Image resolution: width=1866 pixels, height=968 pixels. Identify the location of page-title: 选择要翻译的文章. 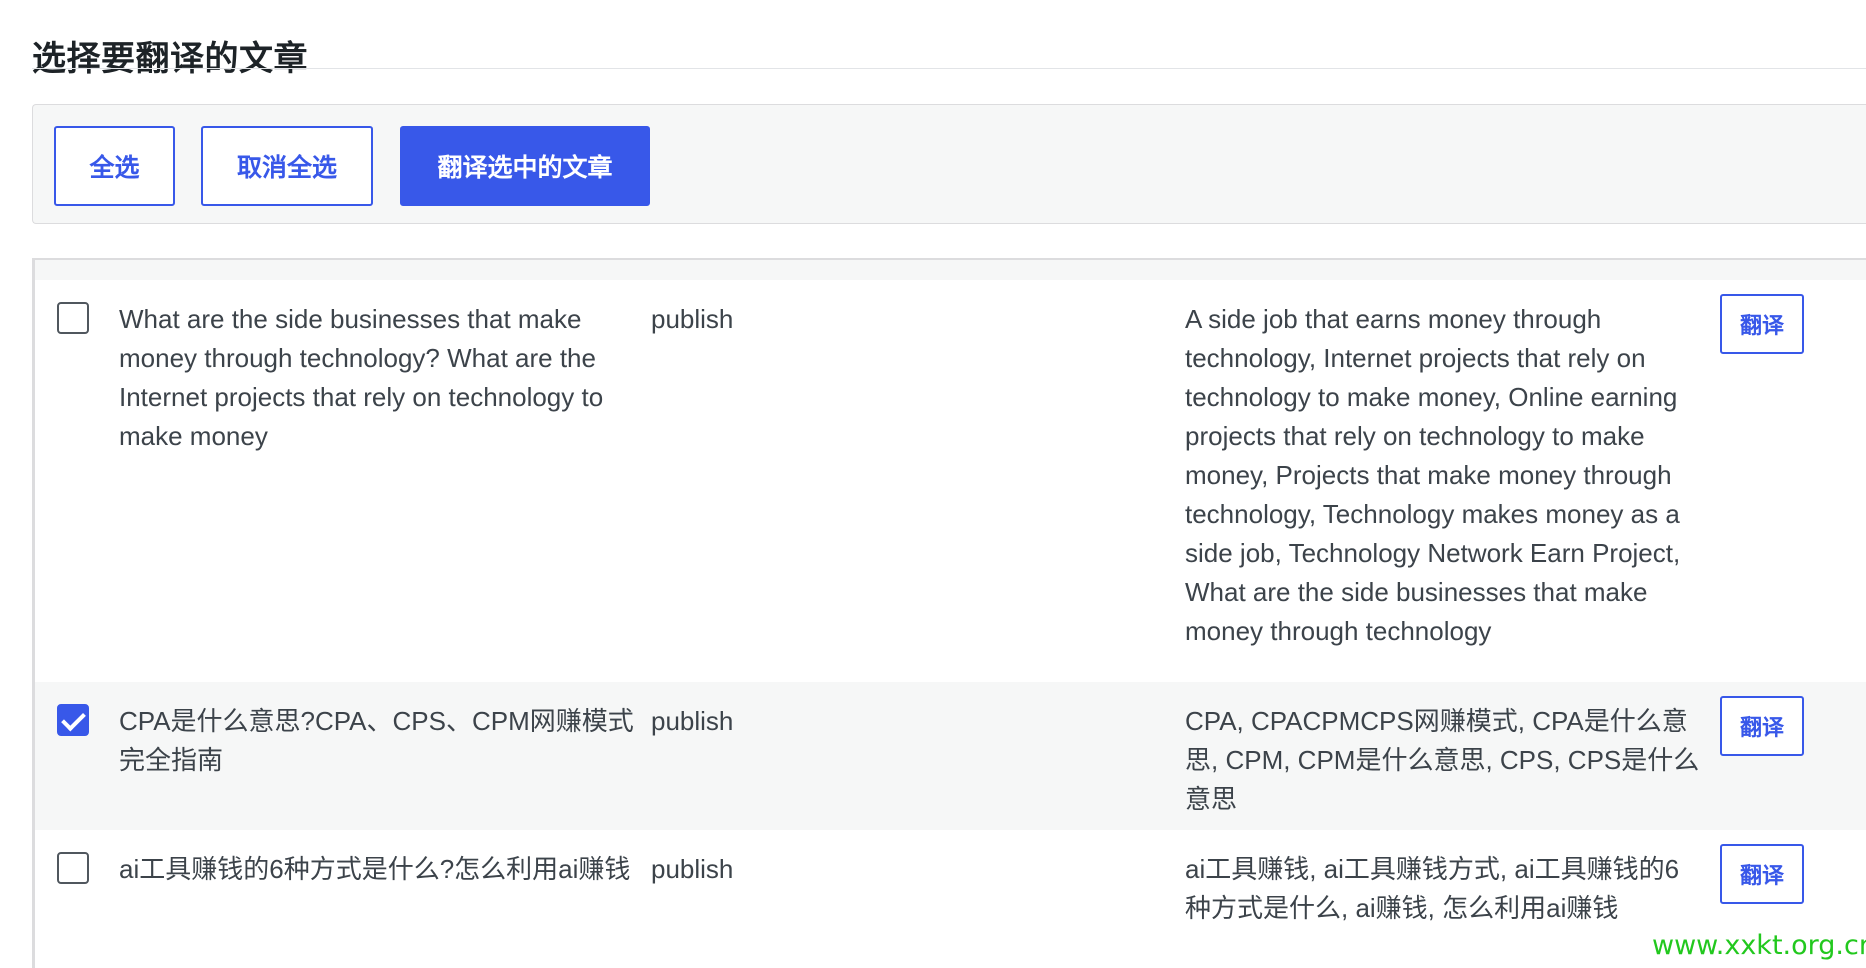
(170, 58).